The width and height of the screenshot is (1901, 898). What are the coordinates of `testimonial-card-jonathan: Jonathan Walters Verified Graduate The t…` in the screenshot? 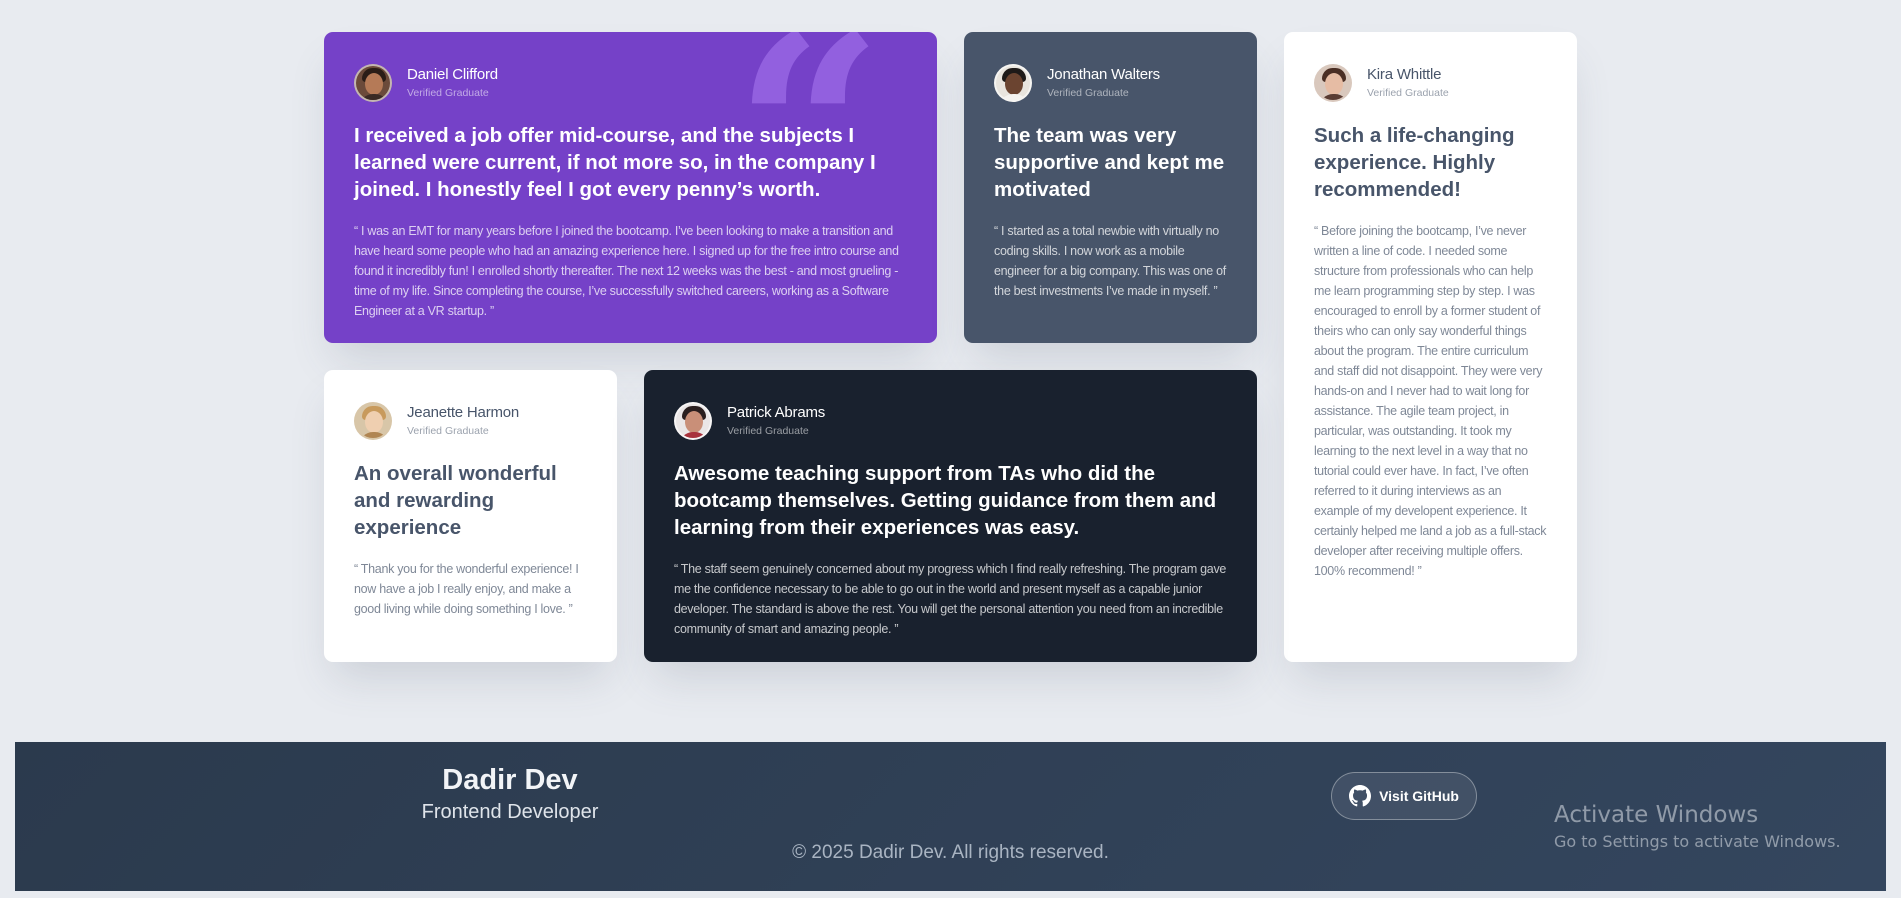 It's located at (1110, 187).